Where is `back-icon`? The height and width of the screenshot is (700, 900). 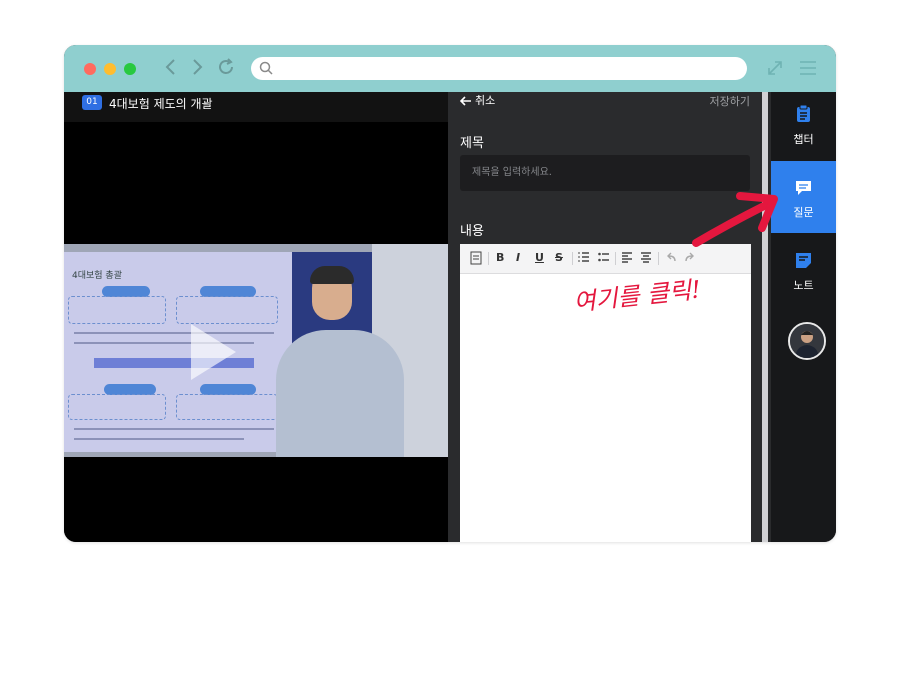
back-icon is located at coordinates (170, 68).